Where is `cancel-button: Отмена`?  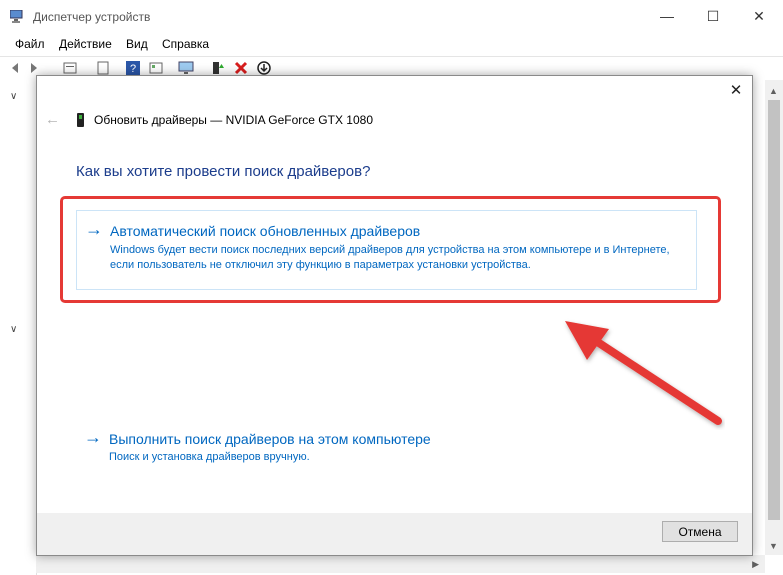 cancel-button: Отмена is located at coordinates (700, 531).